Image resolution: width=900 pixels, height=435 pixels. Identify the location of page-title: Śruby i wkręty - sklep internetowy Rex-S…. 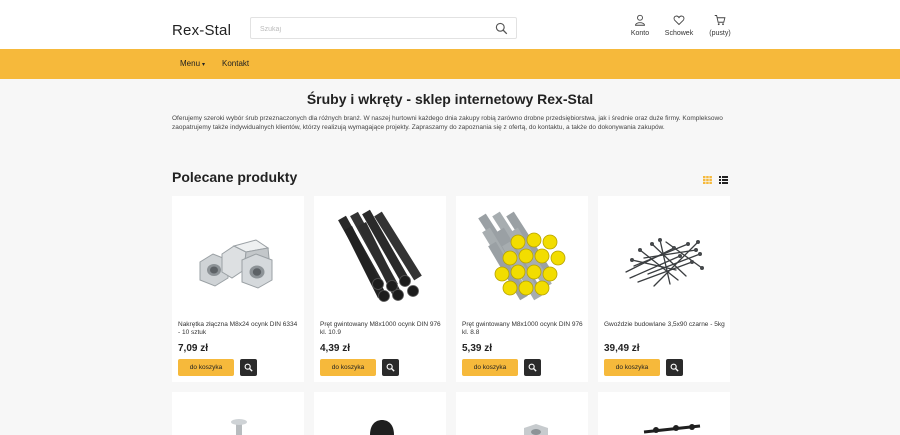
(450, 99).